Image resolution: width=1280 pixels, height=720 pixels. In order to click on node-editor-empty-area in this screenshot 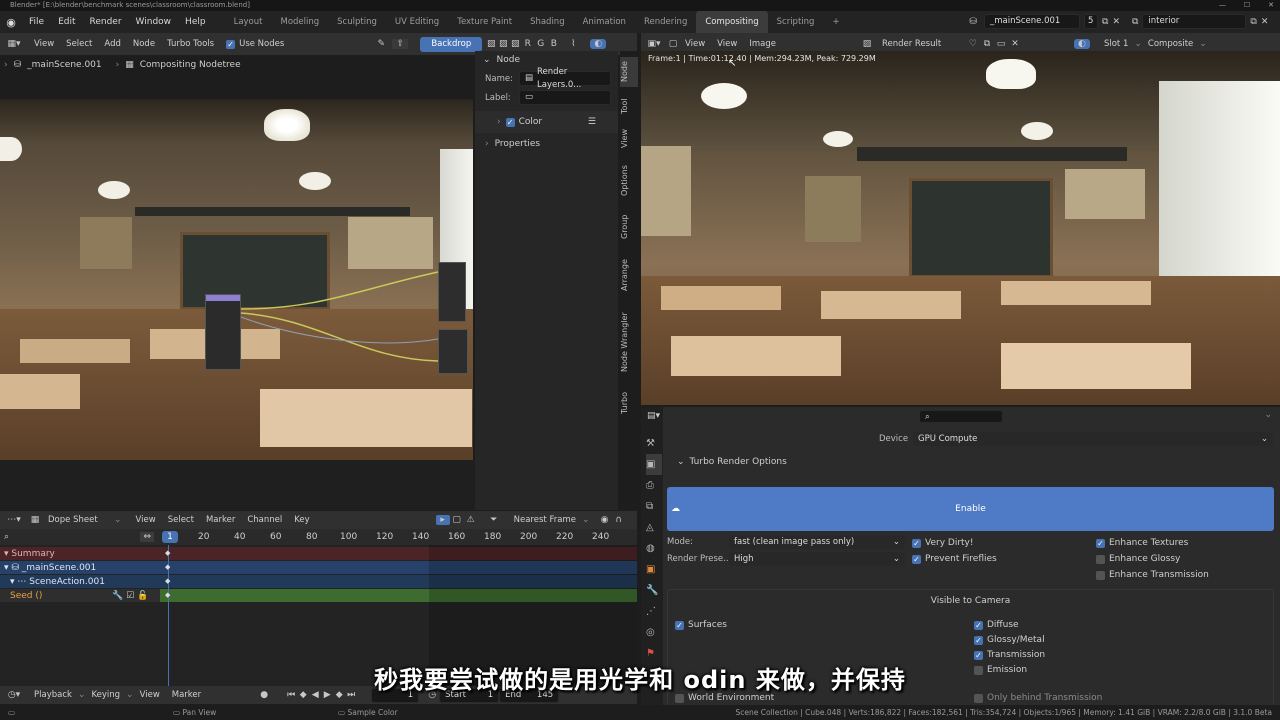, I will do `click(237, 485)`.